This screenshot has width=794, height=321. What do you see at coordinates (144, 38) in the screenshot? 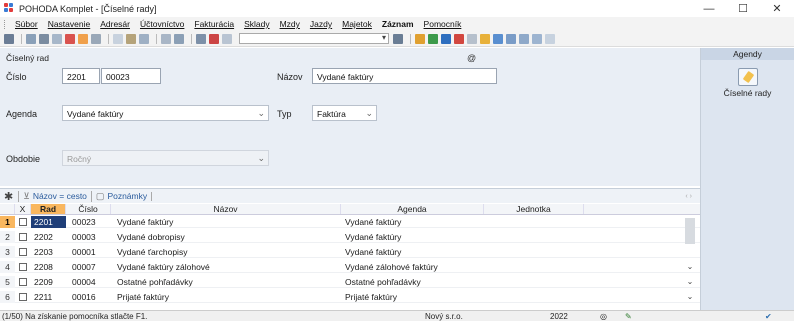
I see `list-icon` at bounding box center [144, 38].